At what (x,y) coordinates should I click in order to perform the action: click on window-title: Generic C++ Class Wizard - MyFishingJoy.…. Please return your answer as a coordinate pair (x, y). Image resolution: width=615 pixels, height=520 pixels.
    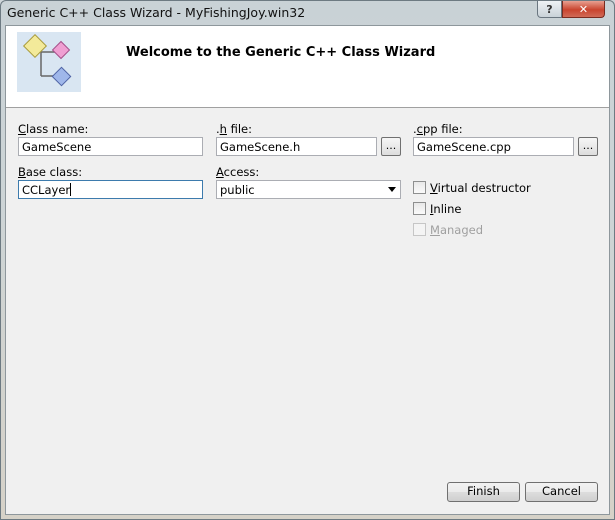
    Looking at the image, I should click on (156, 12).